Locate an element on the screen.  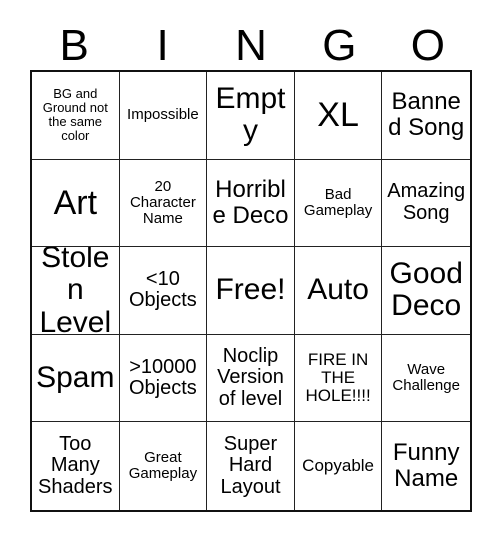
bingo-cell-label: BG and Ground not the same color is located at coordinates (75, 115).